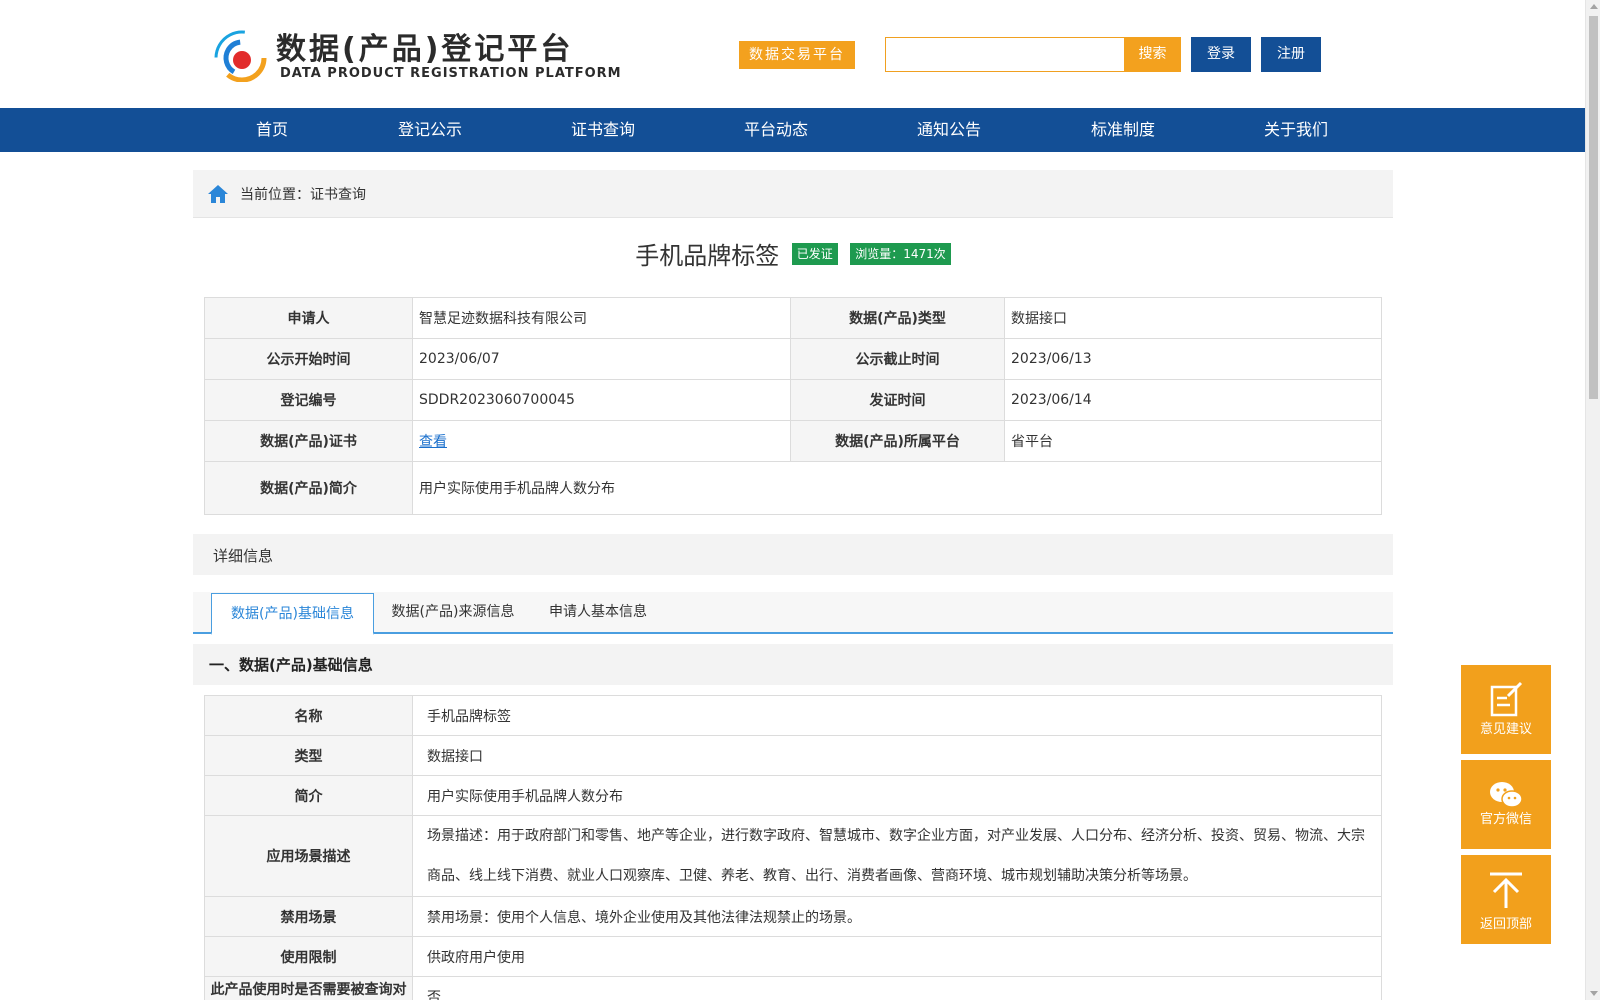 The height and width of the screenshot is (1000, 1600). What do you see at coordinates (1506, 699) in the screenshot?
I see `edit-note-icon` at bounding box center [1506, 699].